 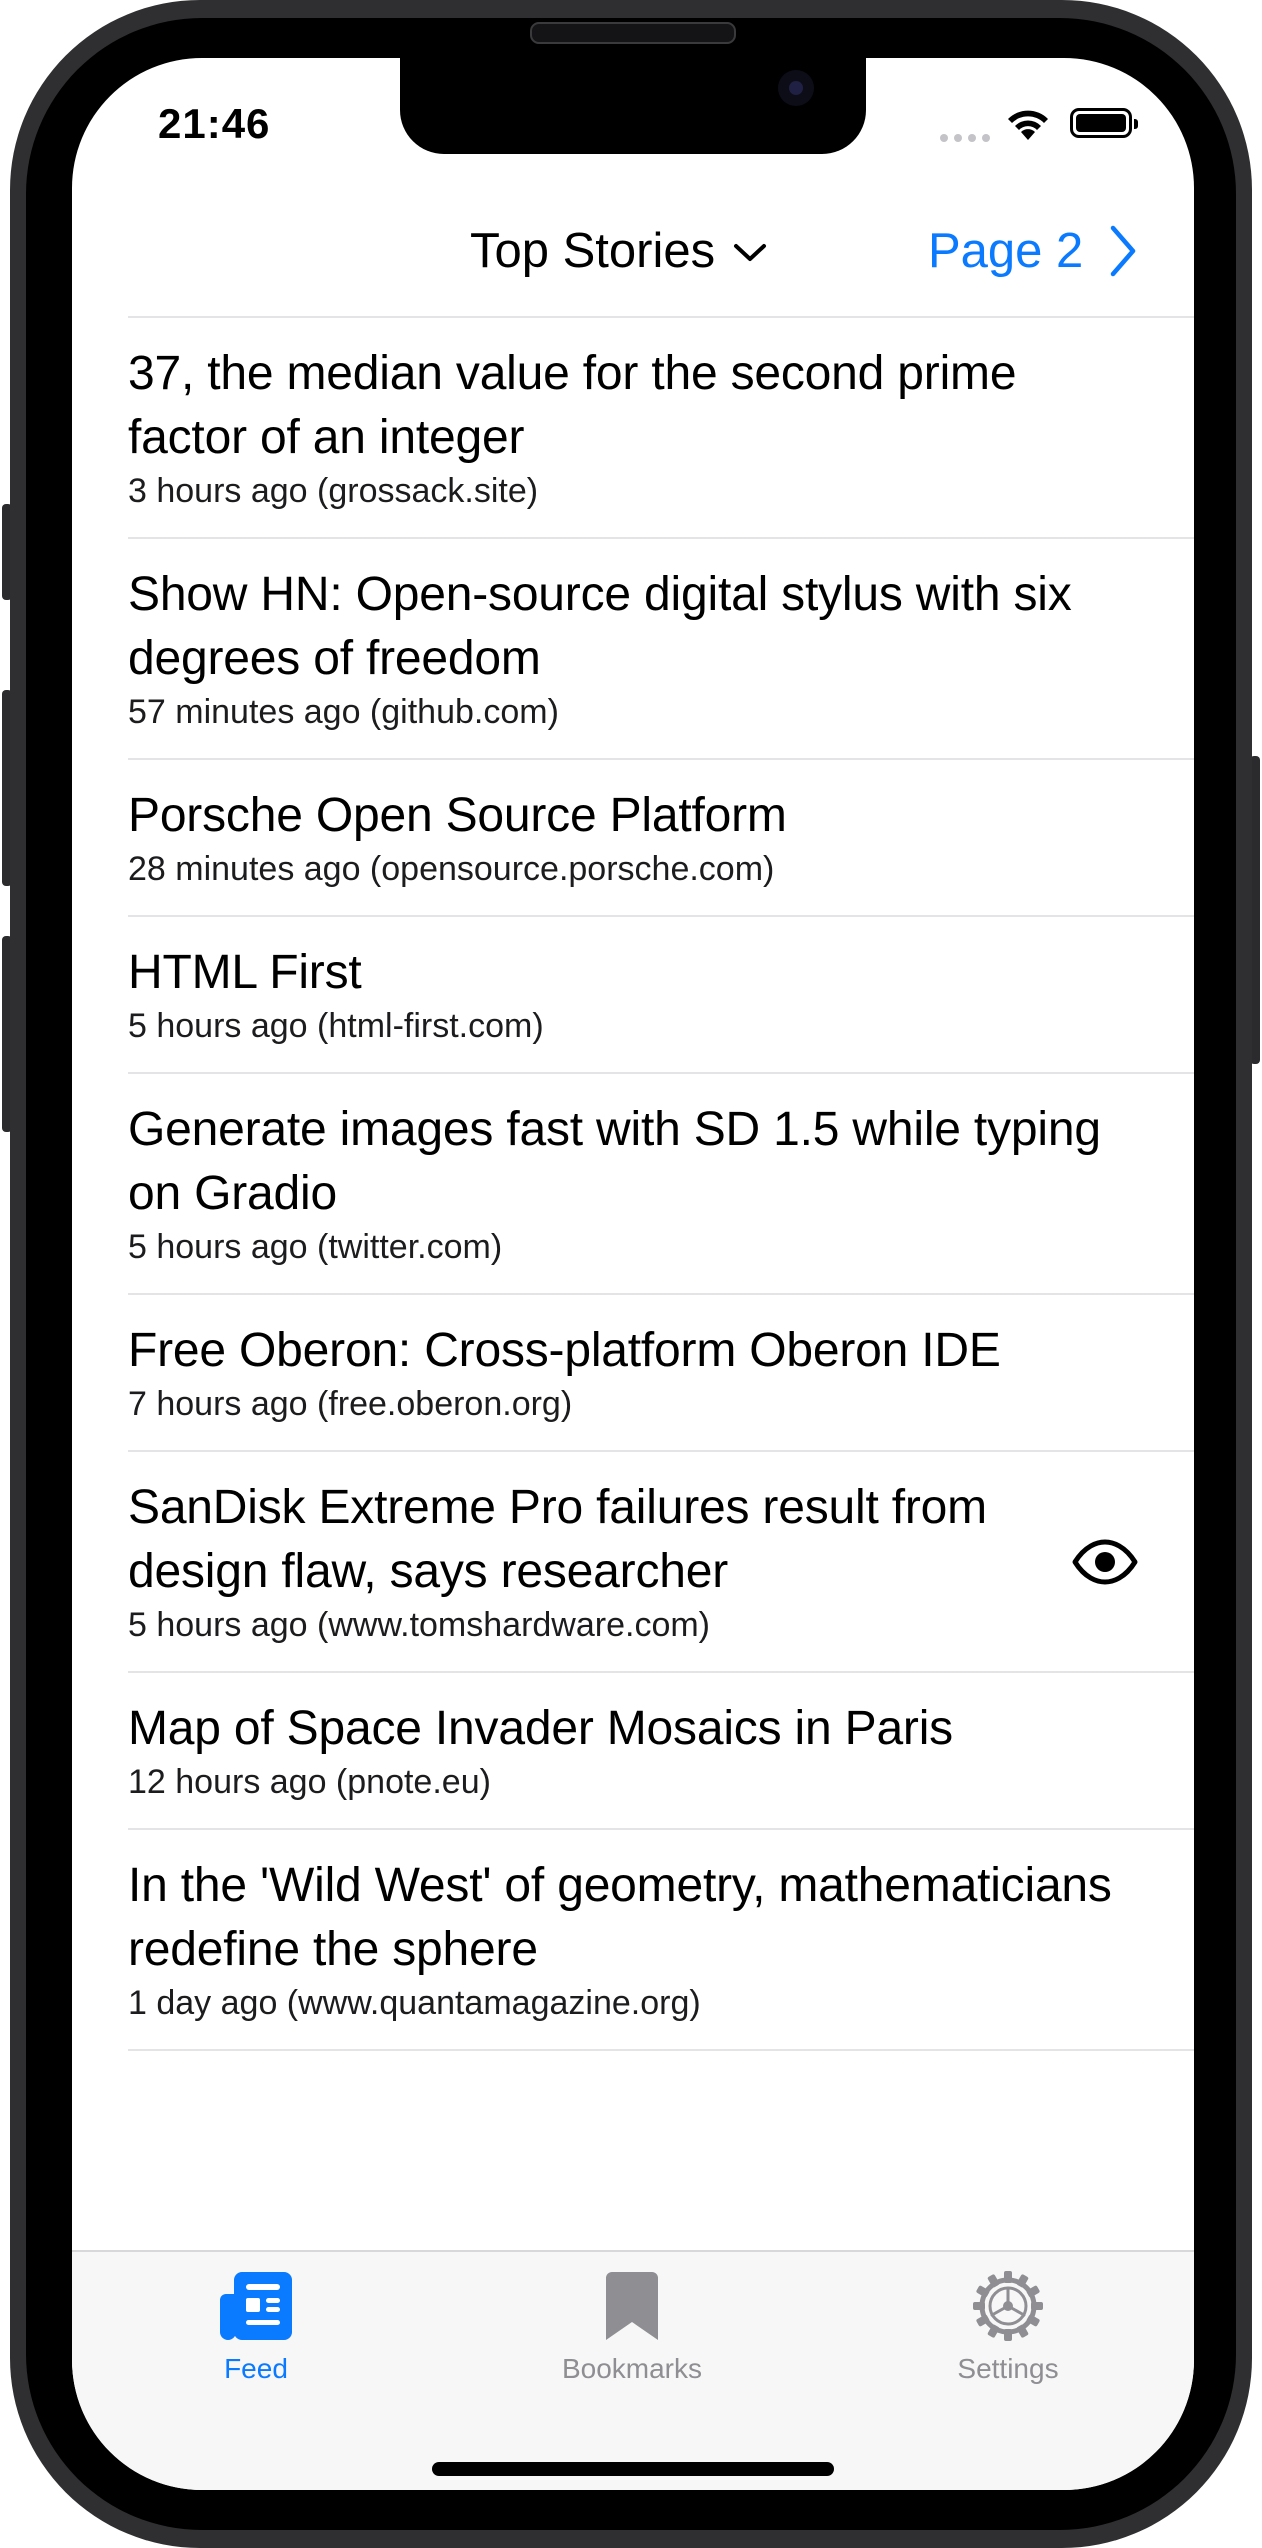 What do you see at coordinates (1008, 2306) in the screenshot?
I see `gear-icon` at bounding box center [1008, 2306].